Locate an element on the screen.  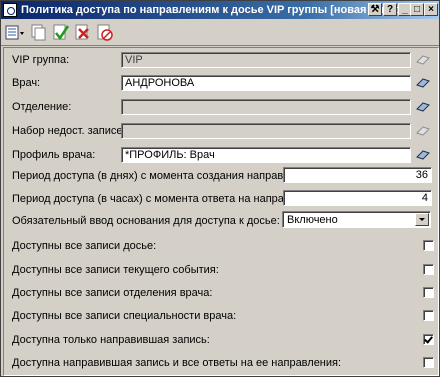
check-all-records is located at coordinates (428, 245).